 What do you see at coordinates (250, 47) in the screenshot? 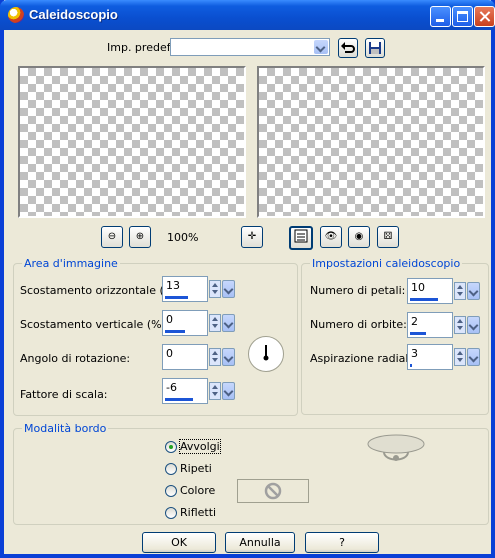
I see `presets-dropdown` at bounding box center [250, 47].